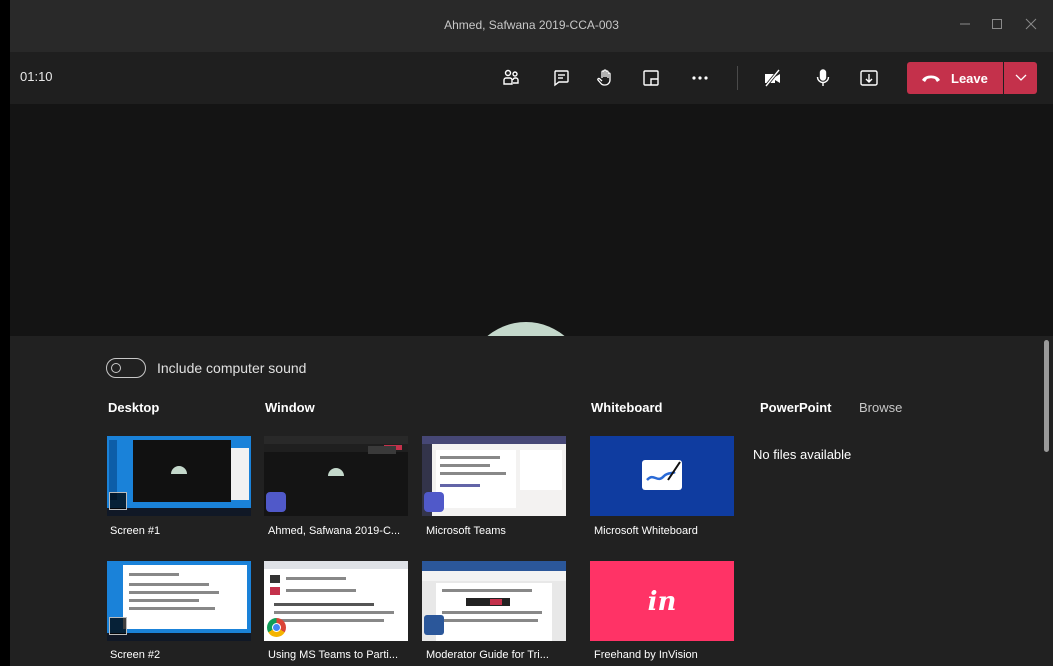  I want to click on more-options-icon, so click(700, 78).